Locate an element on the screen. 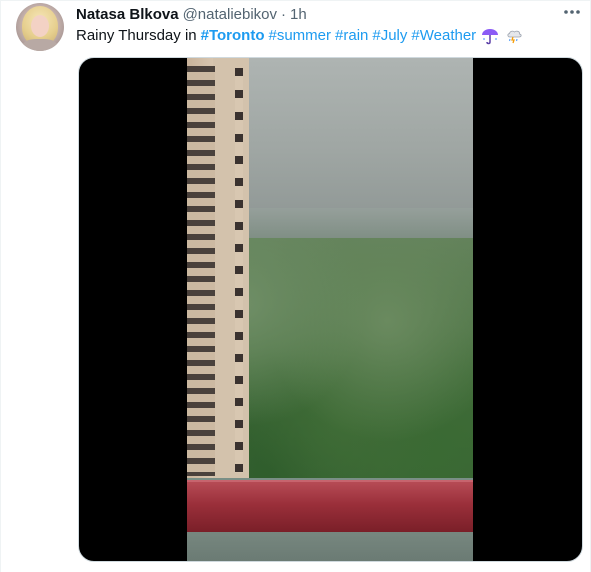 This screenshot has height=572, width=591. hashtag-toronto: #Toronto is located at coordinates (233, 36).